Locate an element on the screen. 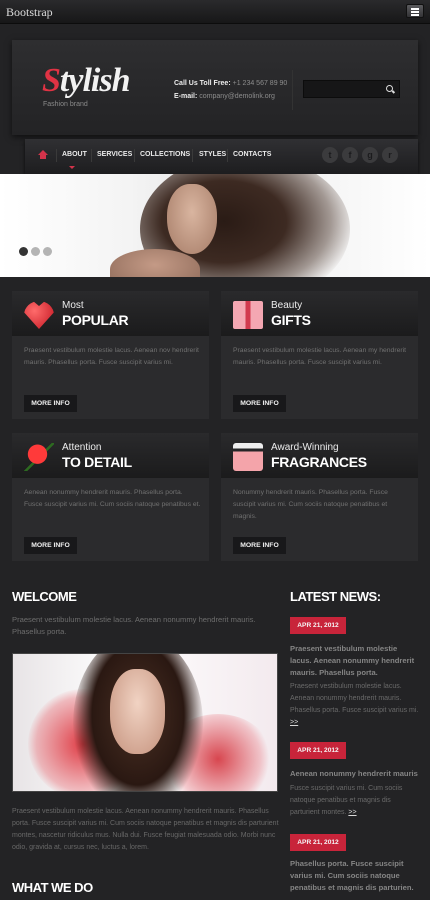  feature-subtitle: Most is located at coordinates (73, 305).